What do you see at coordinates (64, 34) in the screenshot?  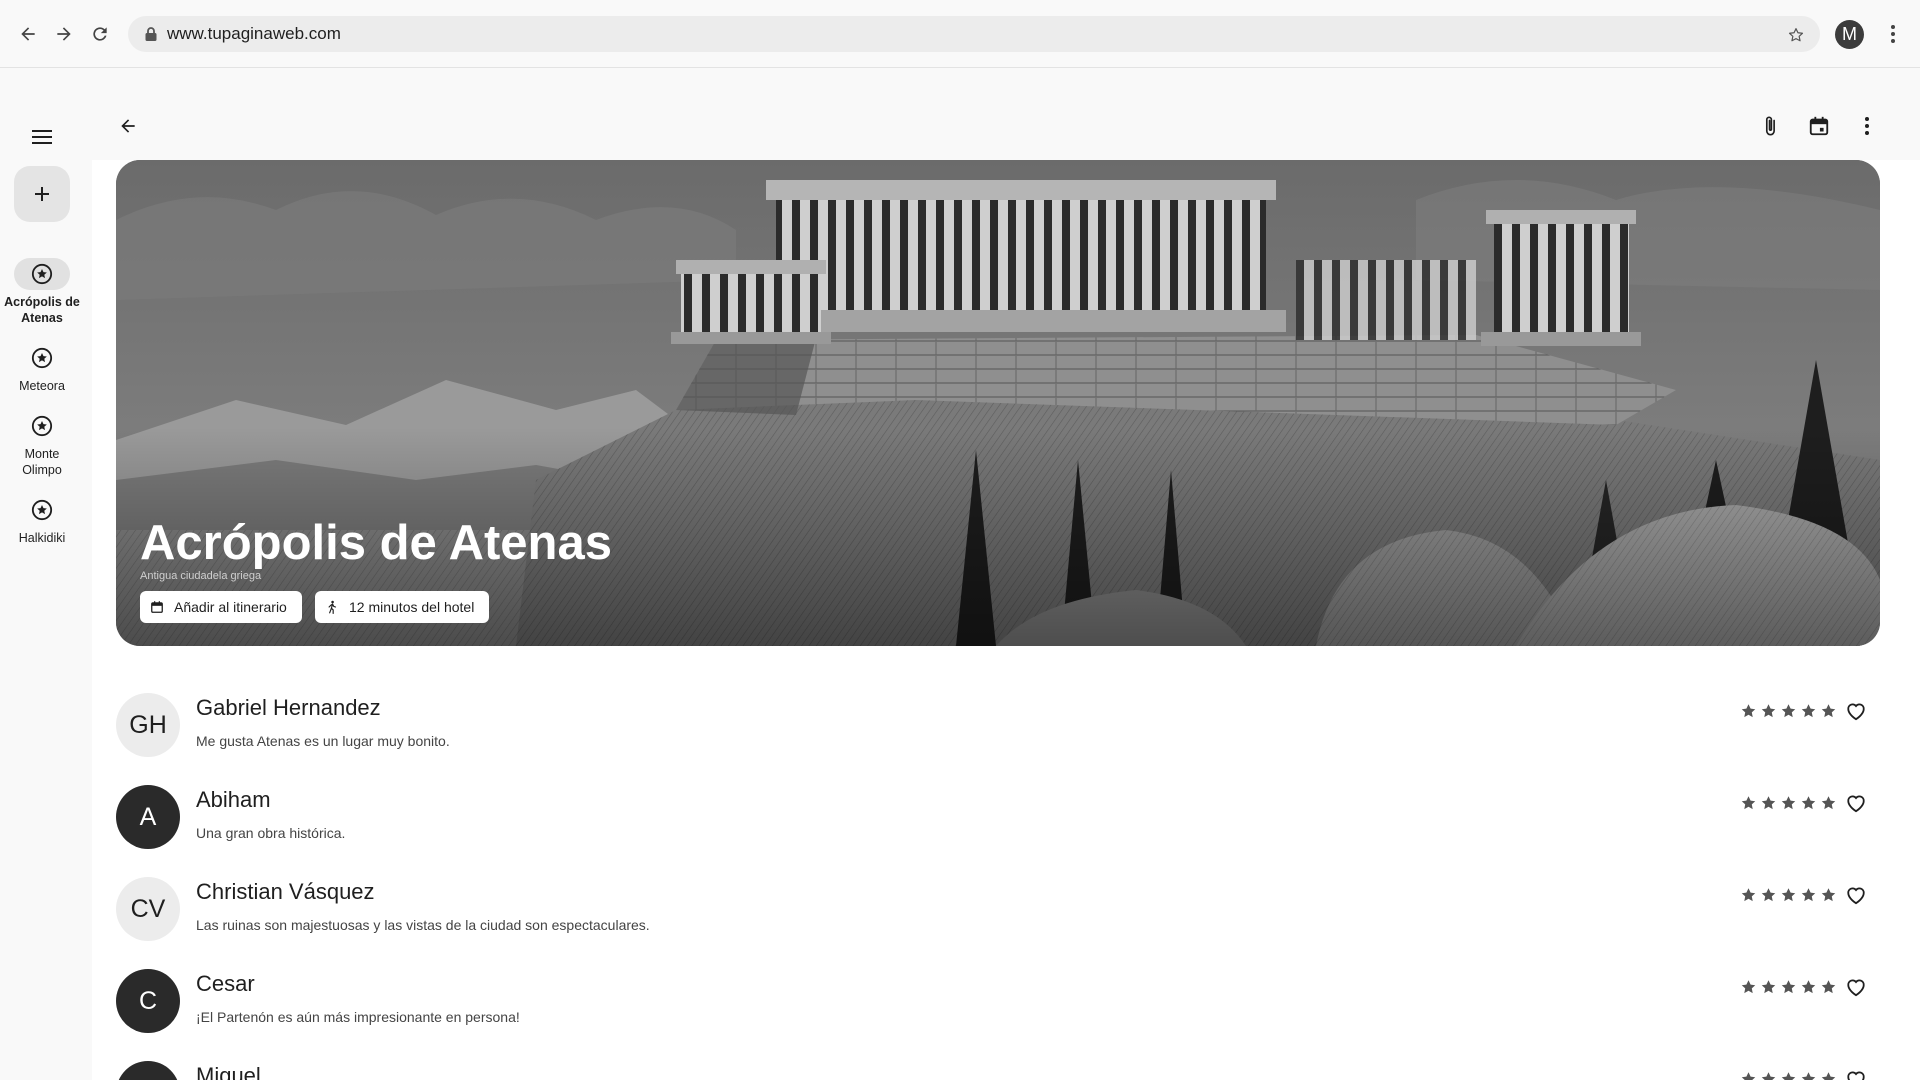 I see `forward-arrow-icon` at bounding box center [64, 34].